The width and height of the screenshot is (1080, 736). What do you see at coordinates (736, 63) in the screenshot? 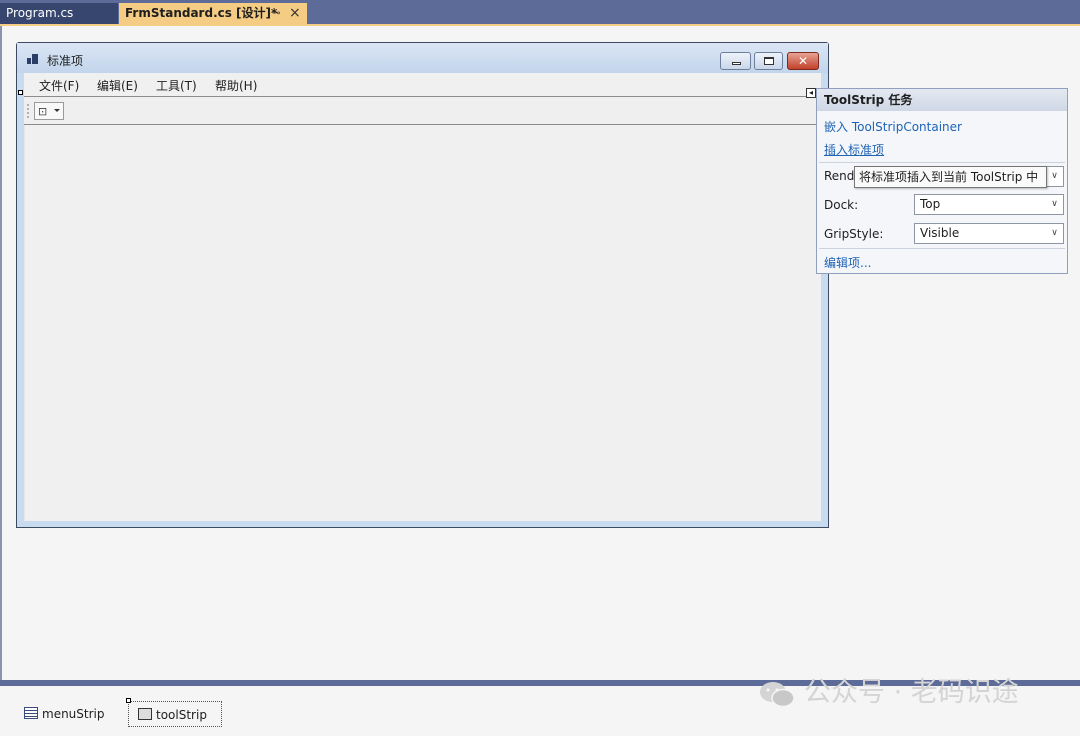
I see `minimize-icon` at bounding box center [736, 63].